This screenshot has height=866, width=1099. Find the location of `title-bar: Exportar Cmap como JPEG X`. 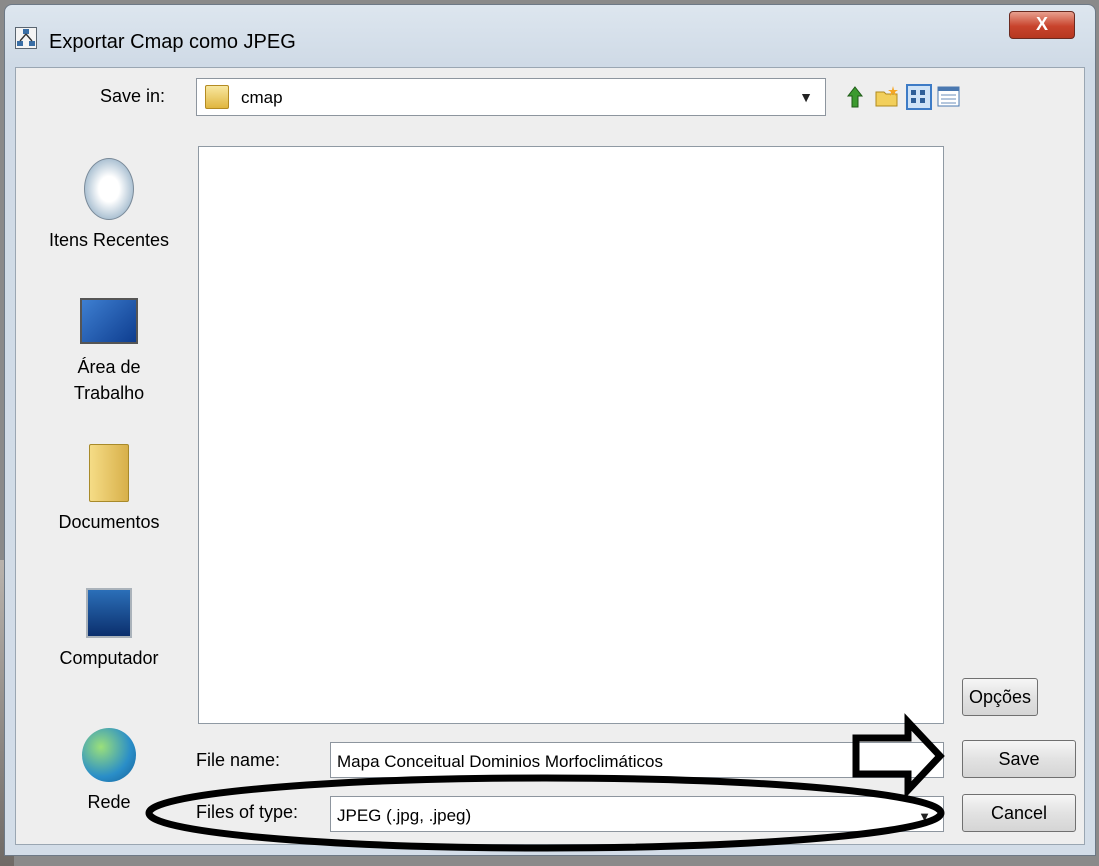

title-bar: Exportar Cmap como JPEG X is located at coordinates (550, 36).